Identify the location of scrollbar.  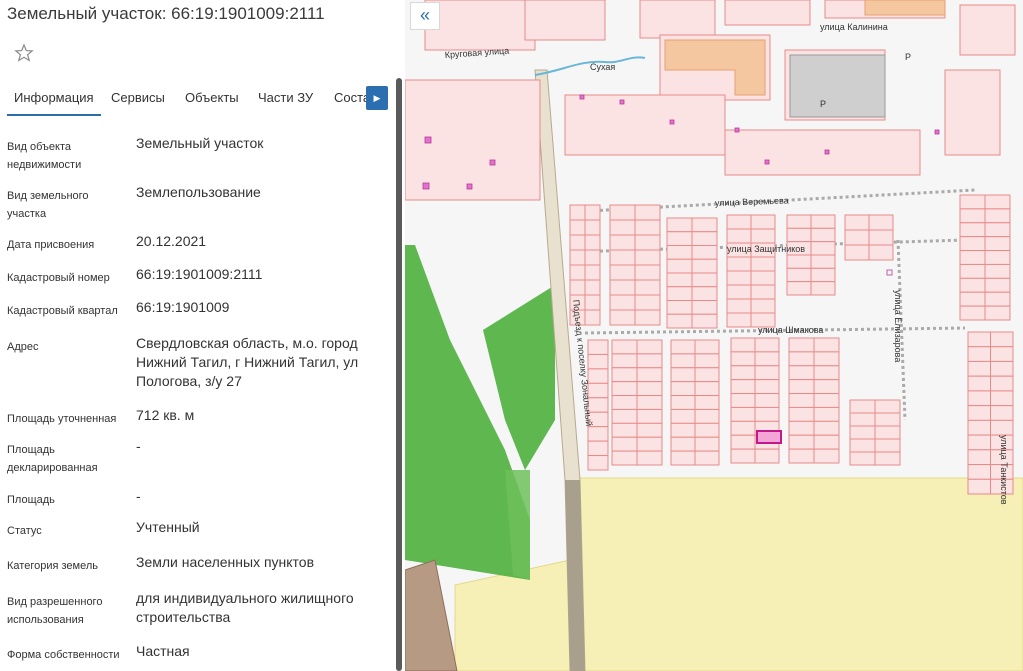
(399, 374).